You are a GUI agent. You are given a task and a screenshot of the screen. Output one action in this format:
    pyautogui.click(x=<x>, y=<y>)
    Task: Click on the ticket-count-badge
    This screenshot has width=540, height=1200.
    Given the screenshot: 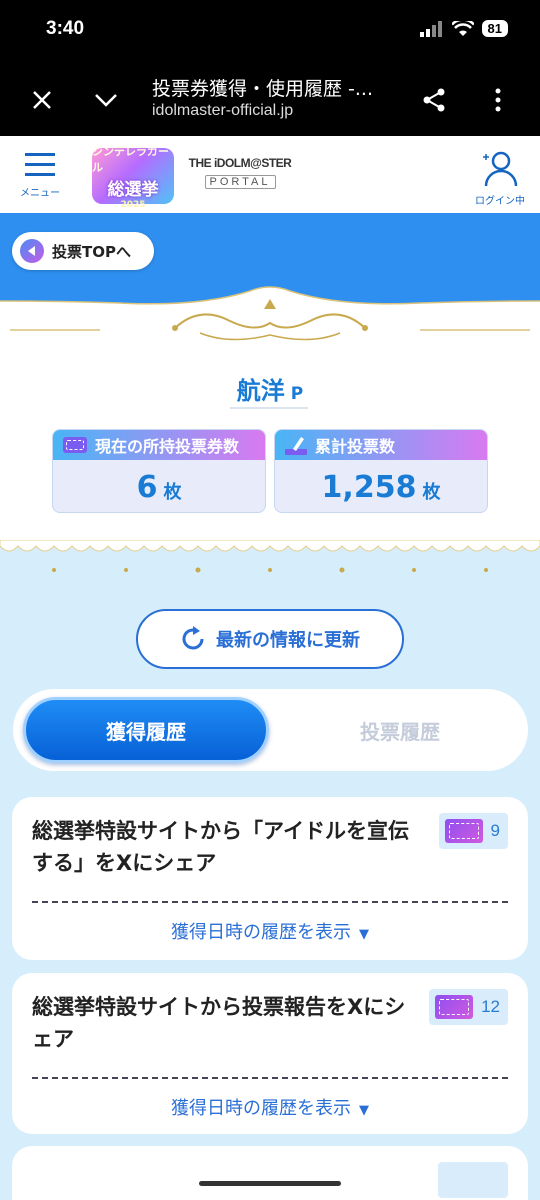 What is the action you would take?
    pyautogui.click(x=473, y=1180)
    